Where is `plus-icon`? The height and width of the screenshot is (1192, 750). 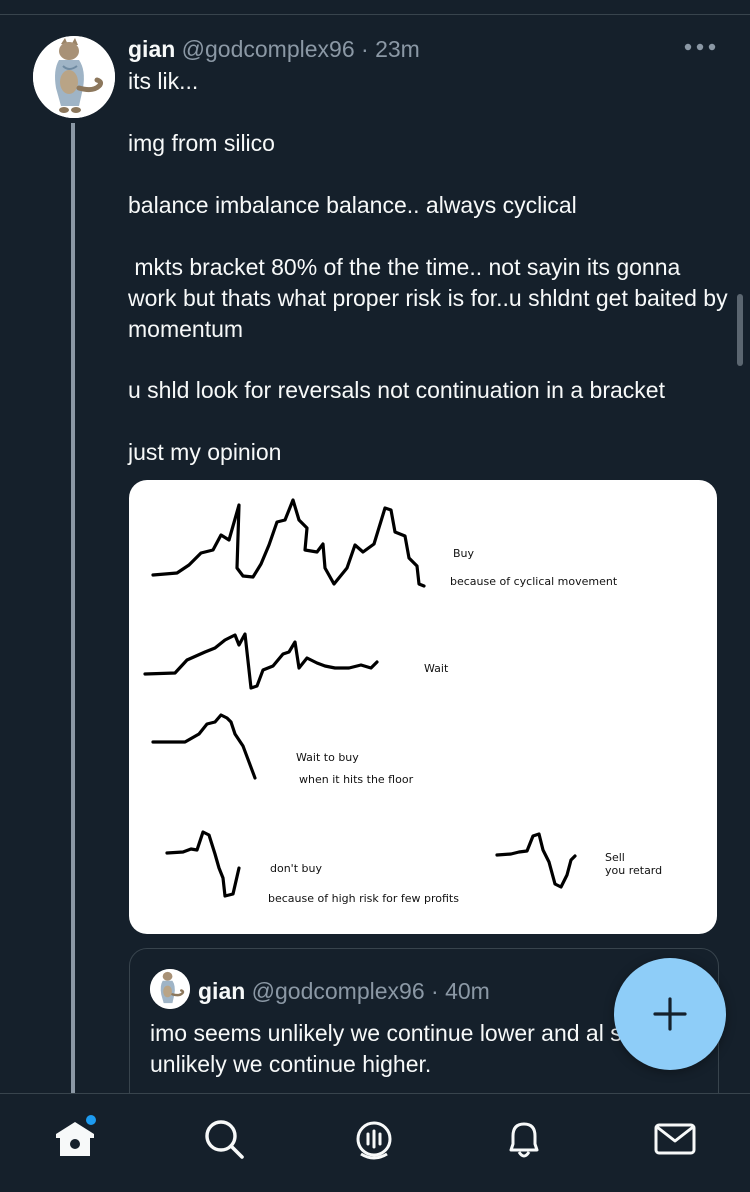
plus-icon is located at coordinates (670, 1014).